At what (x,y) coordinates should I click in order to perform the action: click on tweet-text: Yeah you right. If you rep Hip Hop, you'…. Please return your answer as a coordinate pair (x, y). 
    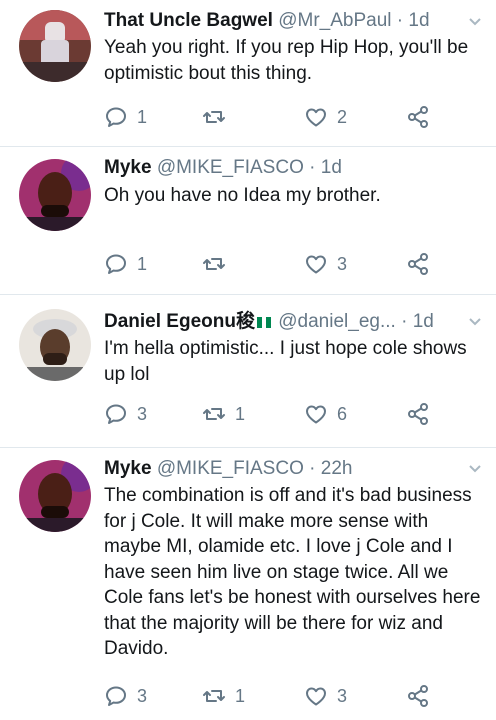
    Looking at the image, I should click on (286, 60).